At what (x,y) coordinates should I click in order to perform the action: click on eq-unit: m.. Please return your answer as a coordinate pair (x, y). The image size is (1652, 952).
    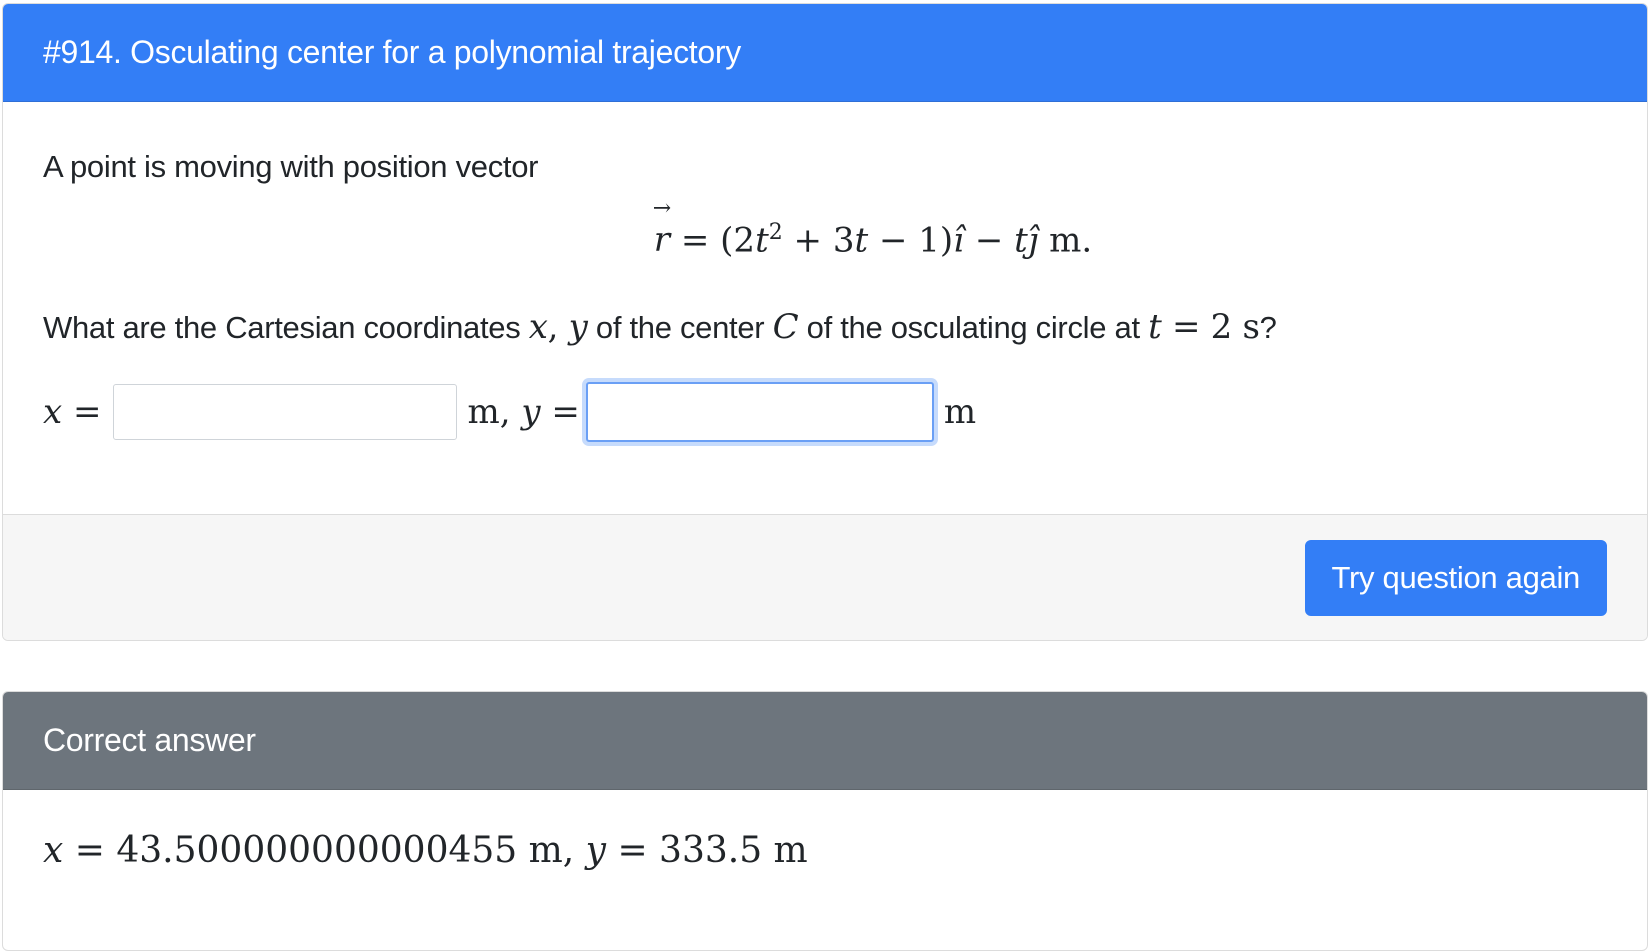
    Looking at the image, I should click on (1065, 240).